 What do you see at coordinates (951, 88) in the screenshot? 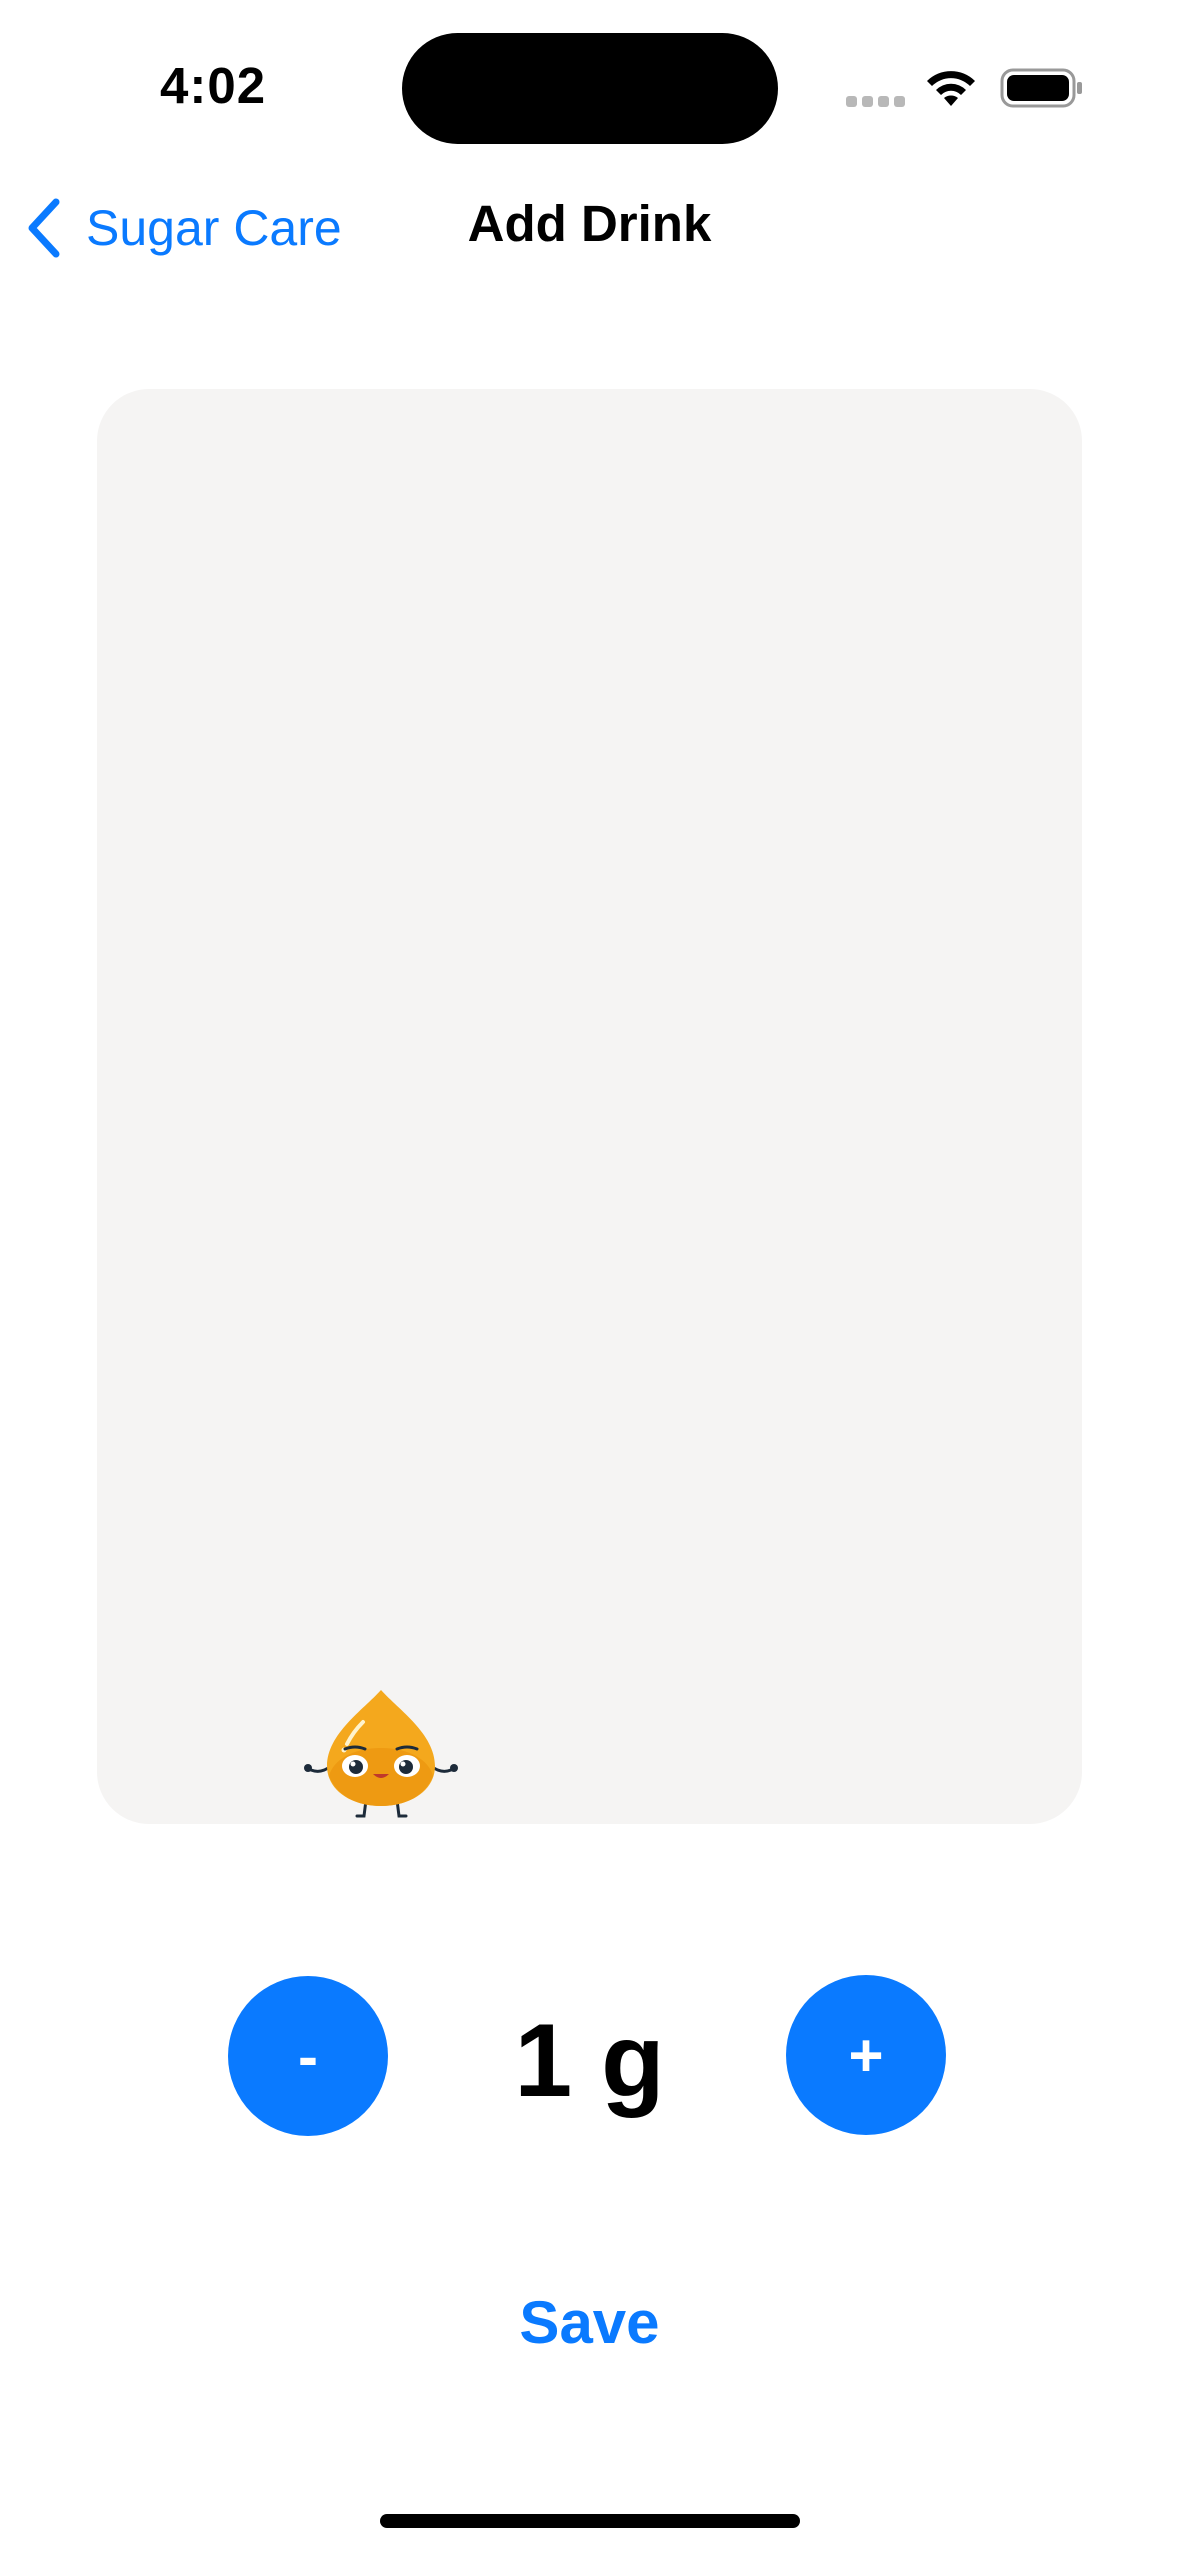
I see `wifi-icon` at bounding box center [951, 88].